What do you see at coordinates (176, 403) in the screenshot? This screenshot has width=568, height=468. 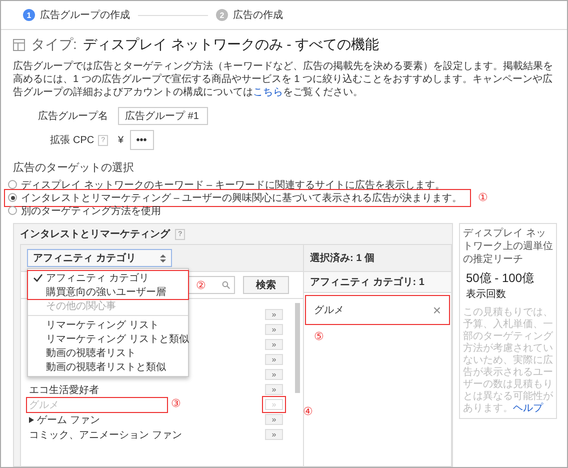 I see `annotation-number: ③` at bounding box center [176, 403].